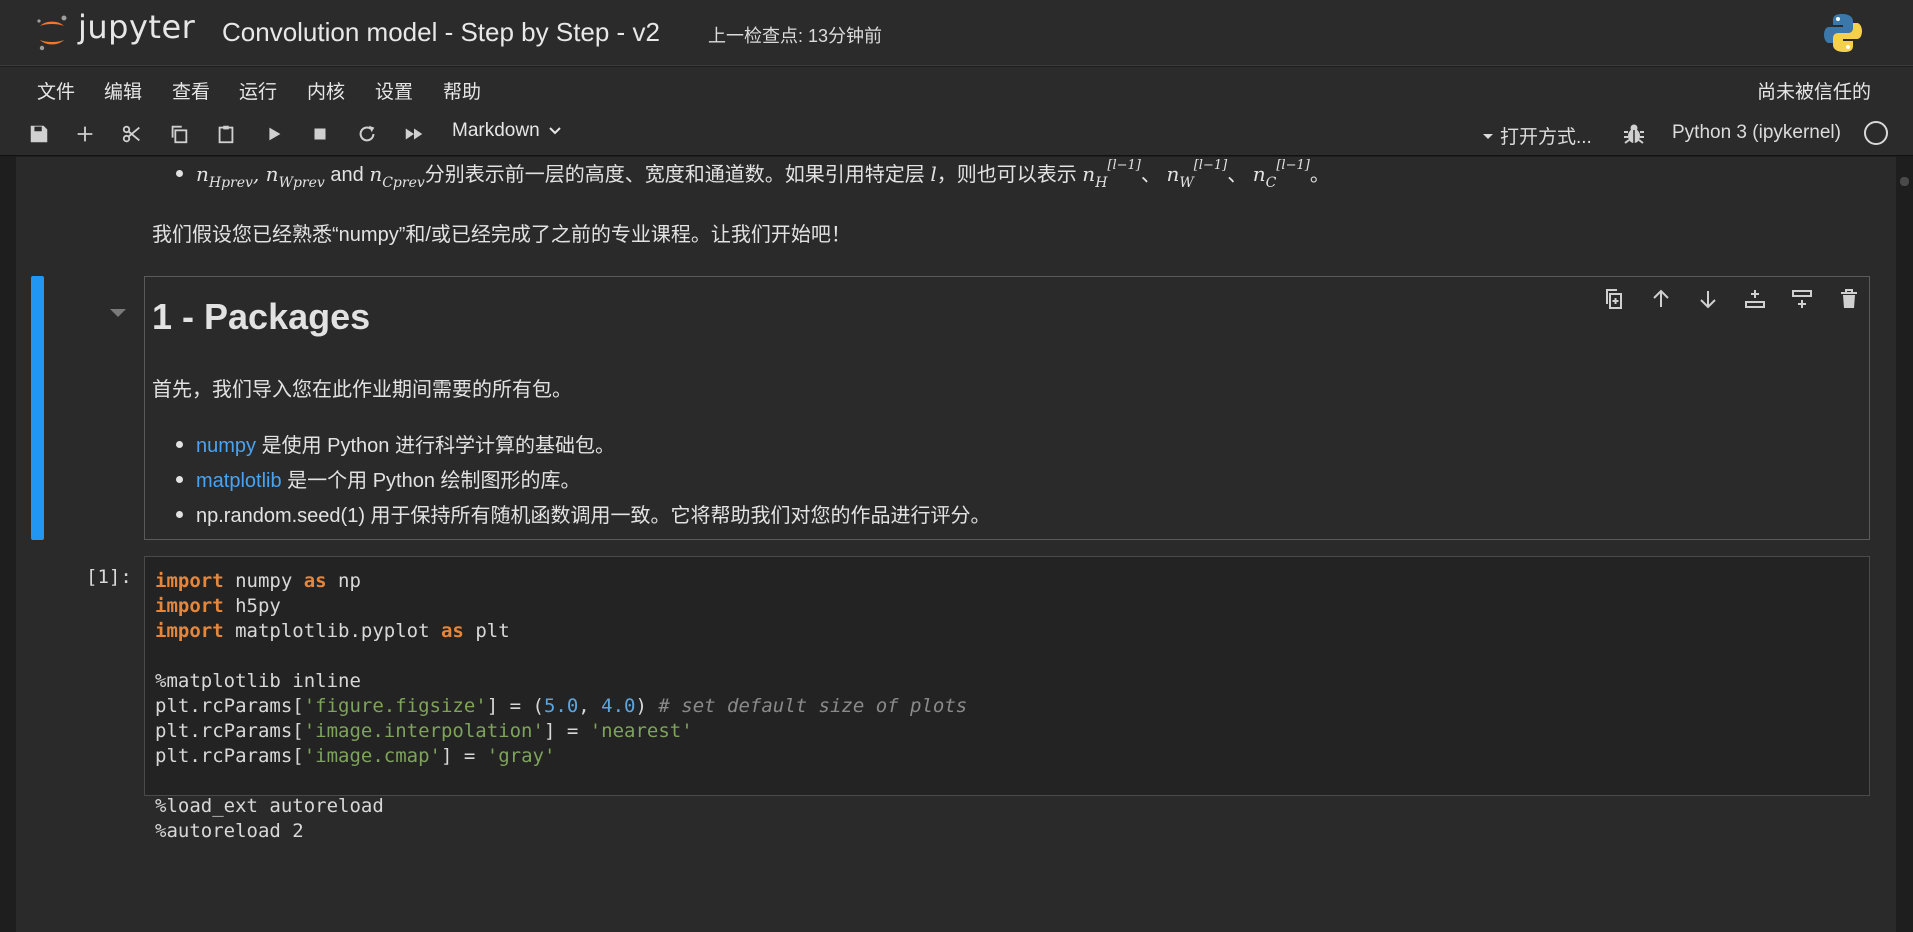 The image size is (1913, 932). Describe the element at coordinates (1814, 90) in the screenshot. I see `trust-status: 尚未被信任的` at that location.